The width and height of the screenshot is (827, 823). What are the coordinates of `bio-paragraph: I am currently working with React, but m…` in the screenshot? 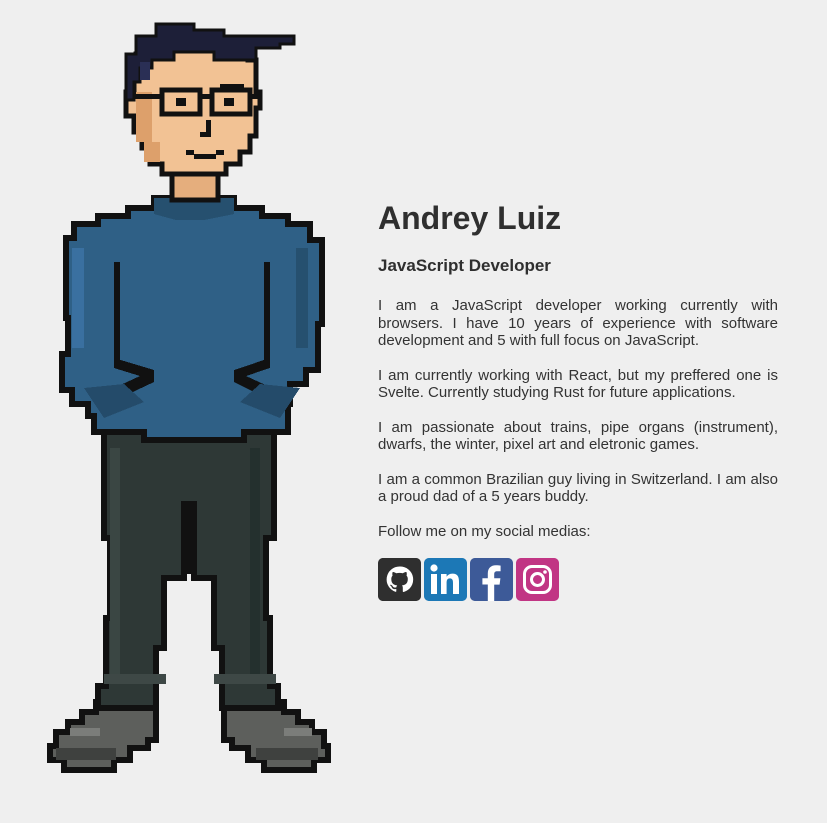 It's located at (578, 384).